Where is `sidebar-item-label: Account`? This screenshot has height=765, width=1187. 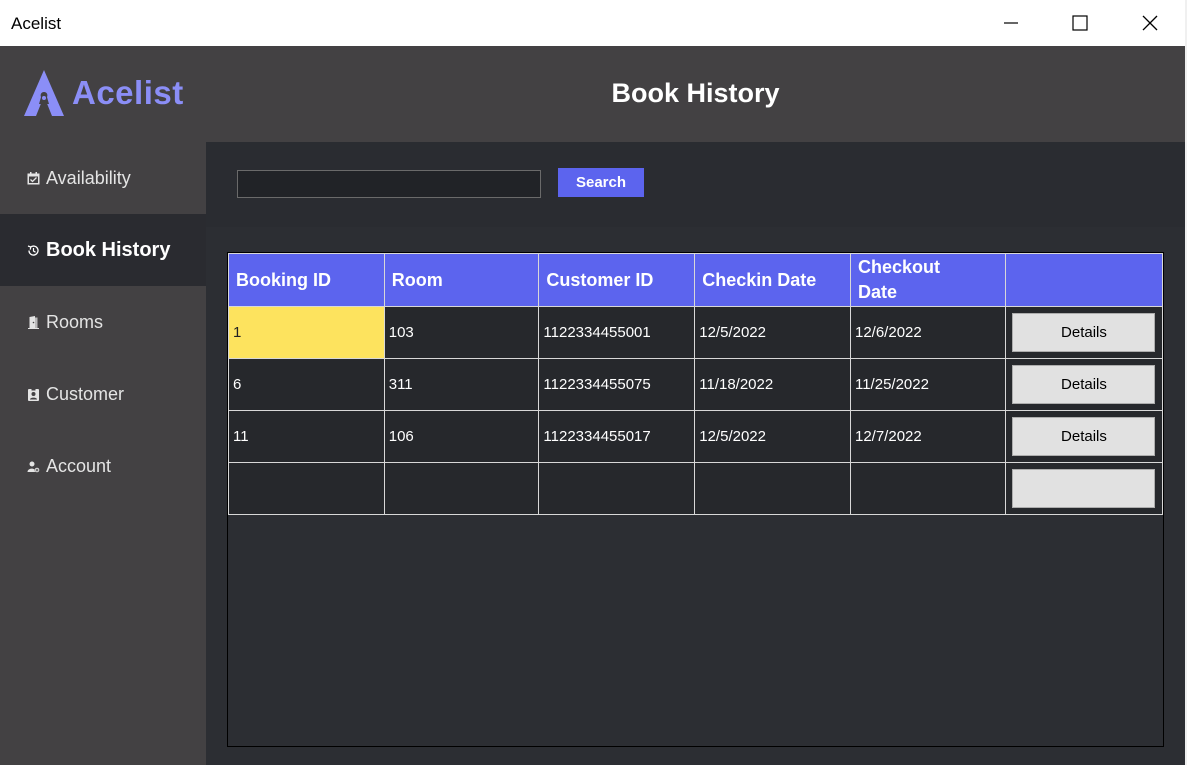 sidebar-item-label: Account is located at coordinates (79, 465).